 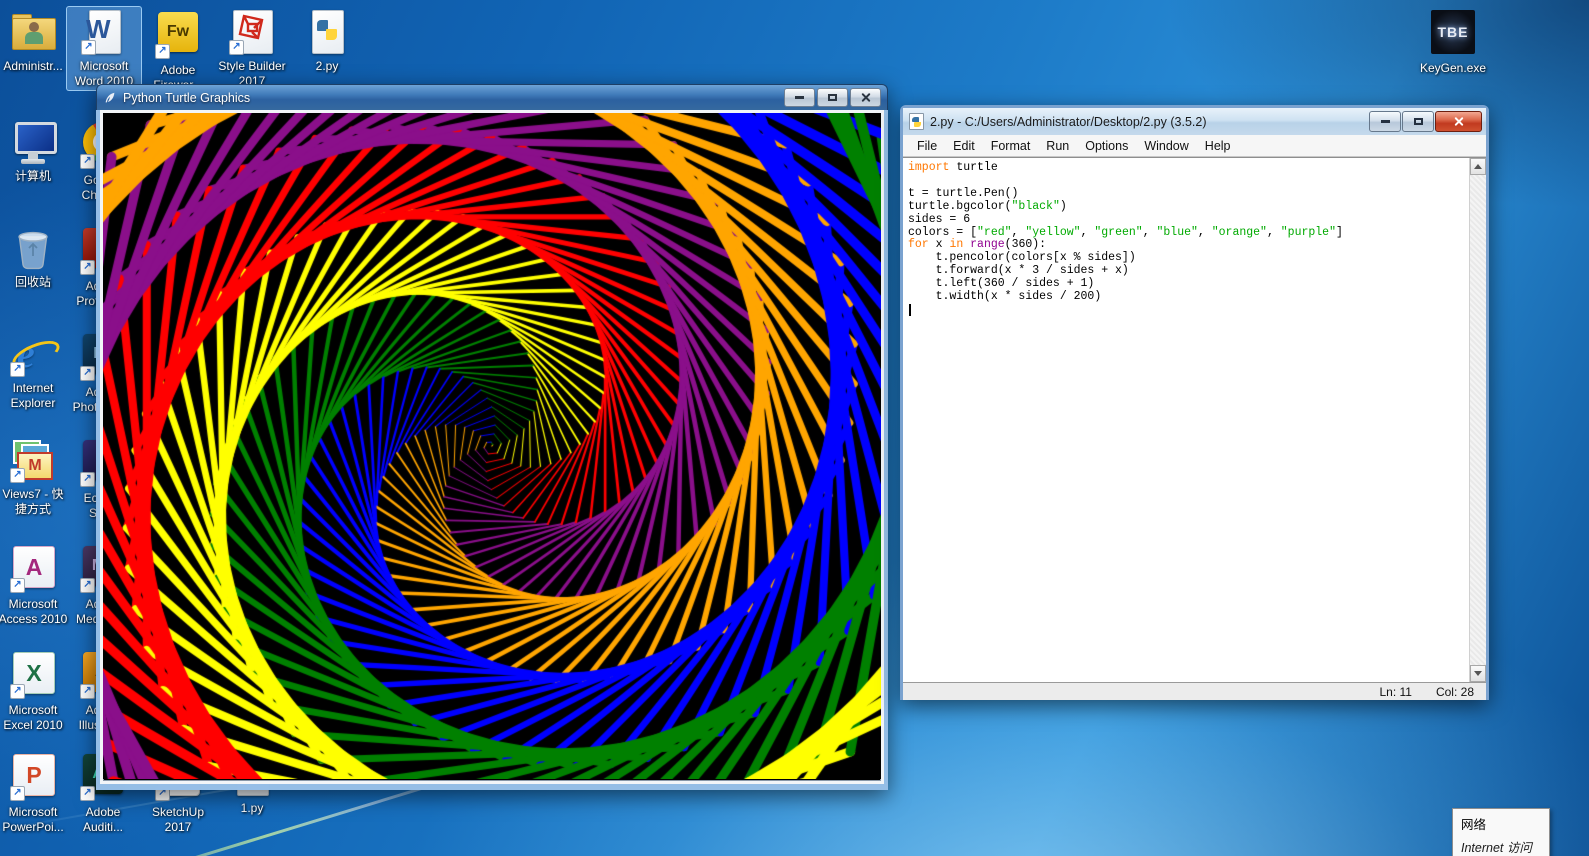 What do you see at coordinates (1453, 34) in the screenshot?
I see `keygen-exe-icon: TBE` at bounding box center [1453, 34].